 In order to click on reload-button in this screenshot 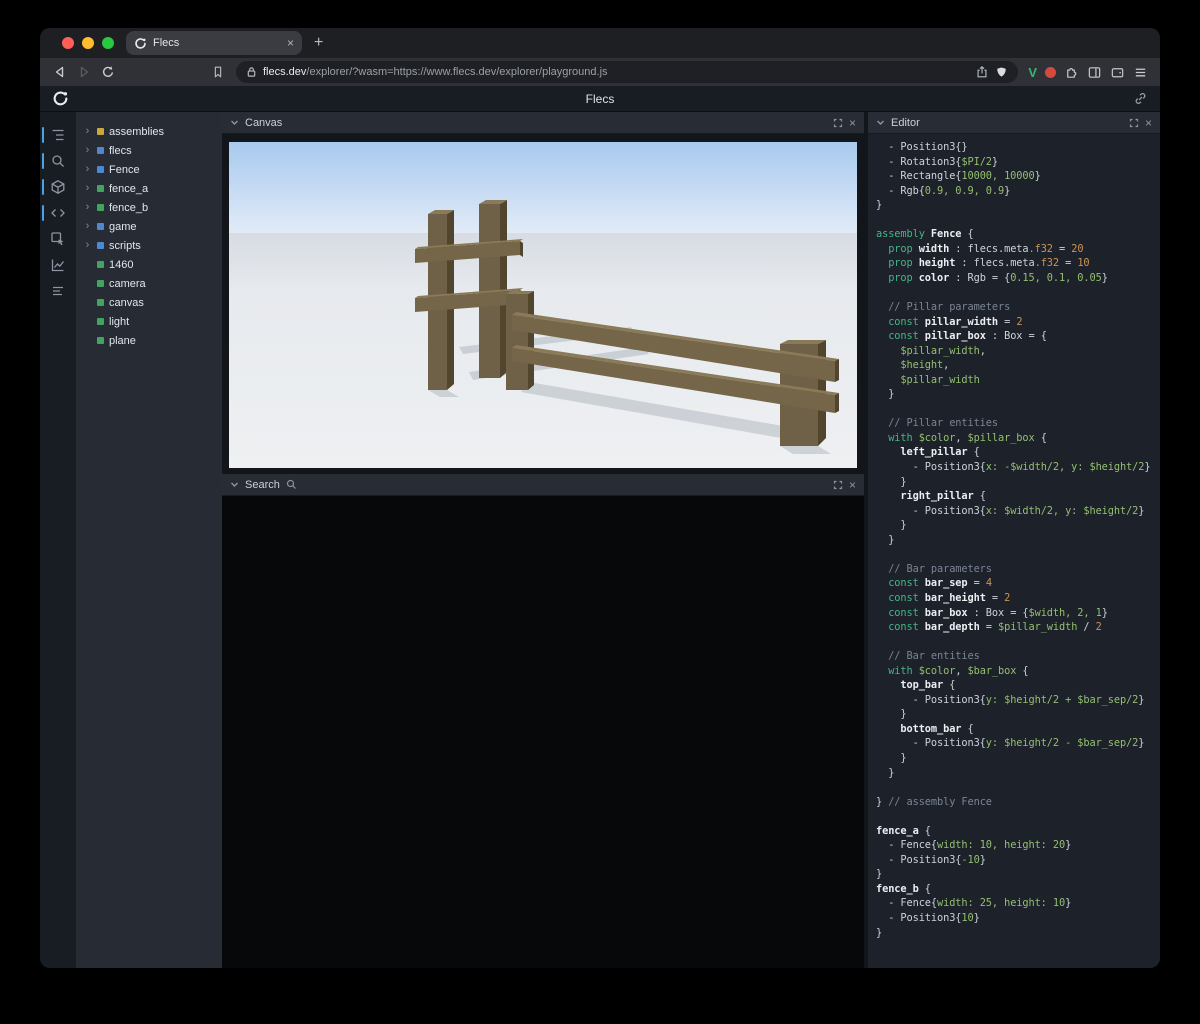, I will do `click(108, 72)`.